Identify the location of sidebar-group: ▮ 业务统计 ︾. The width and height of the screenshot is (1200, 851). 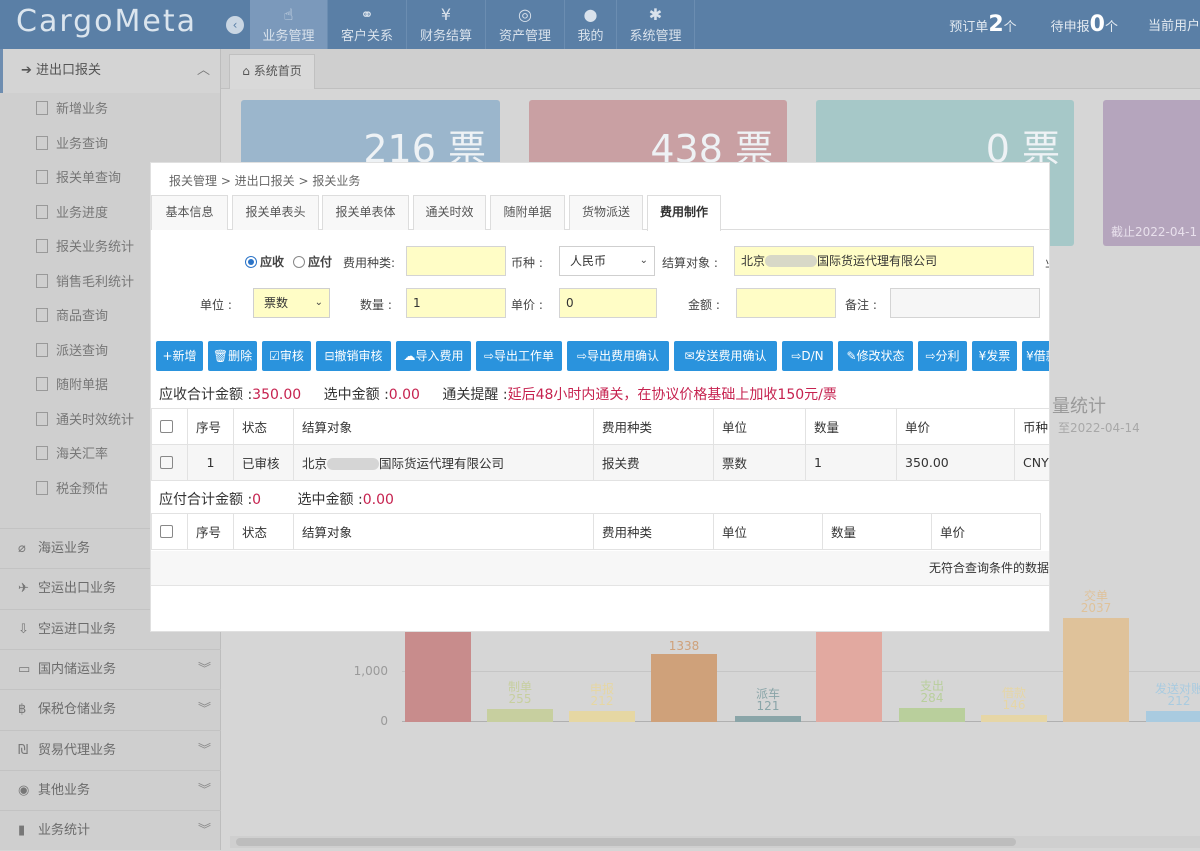
(110, 830).